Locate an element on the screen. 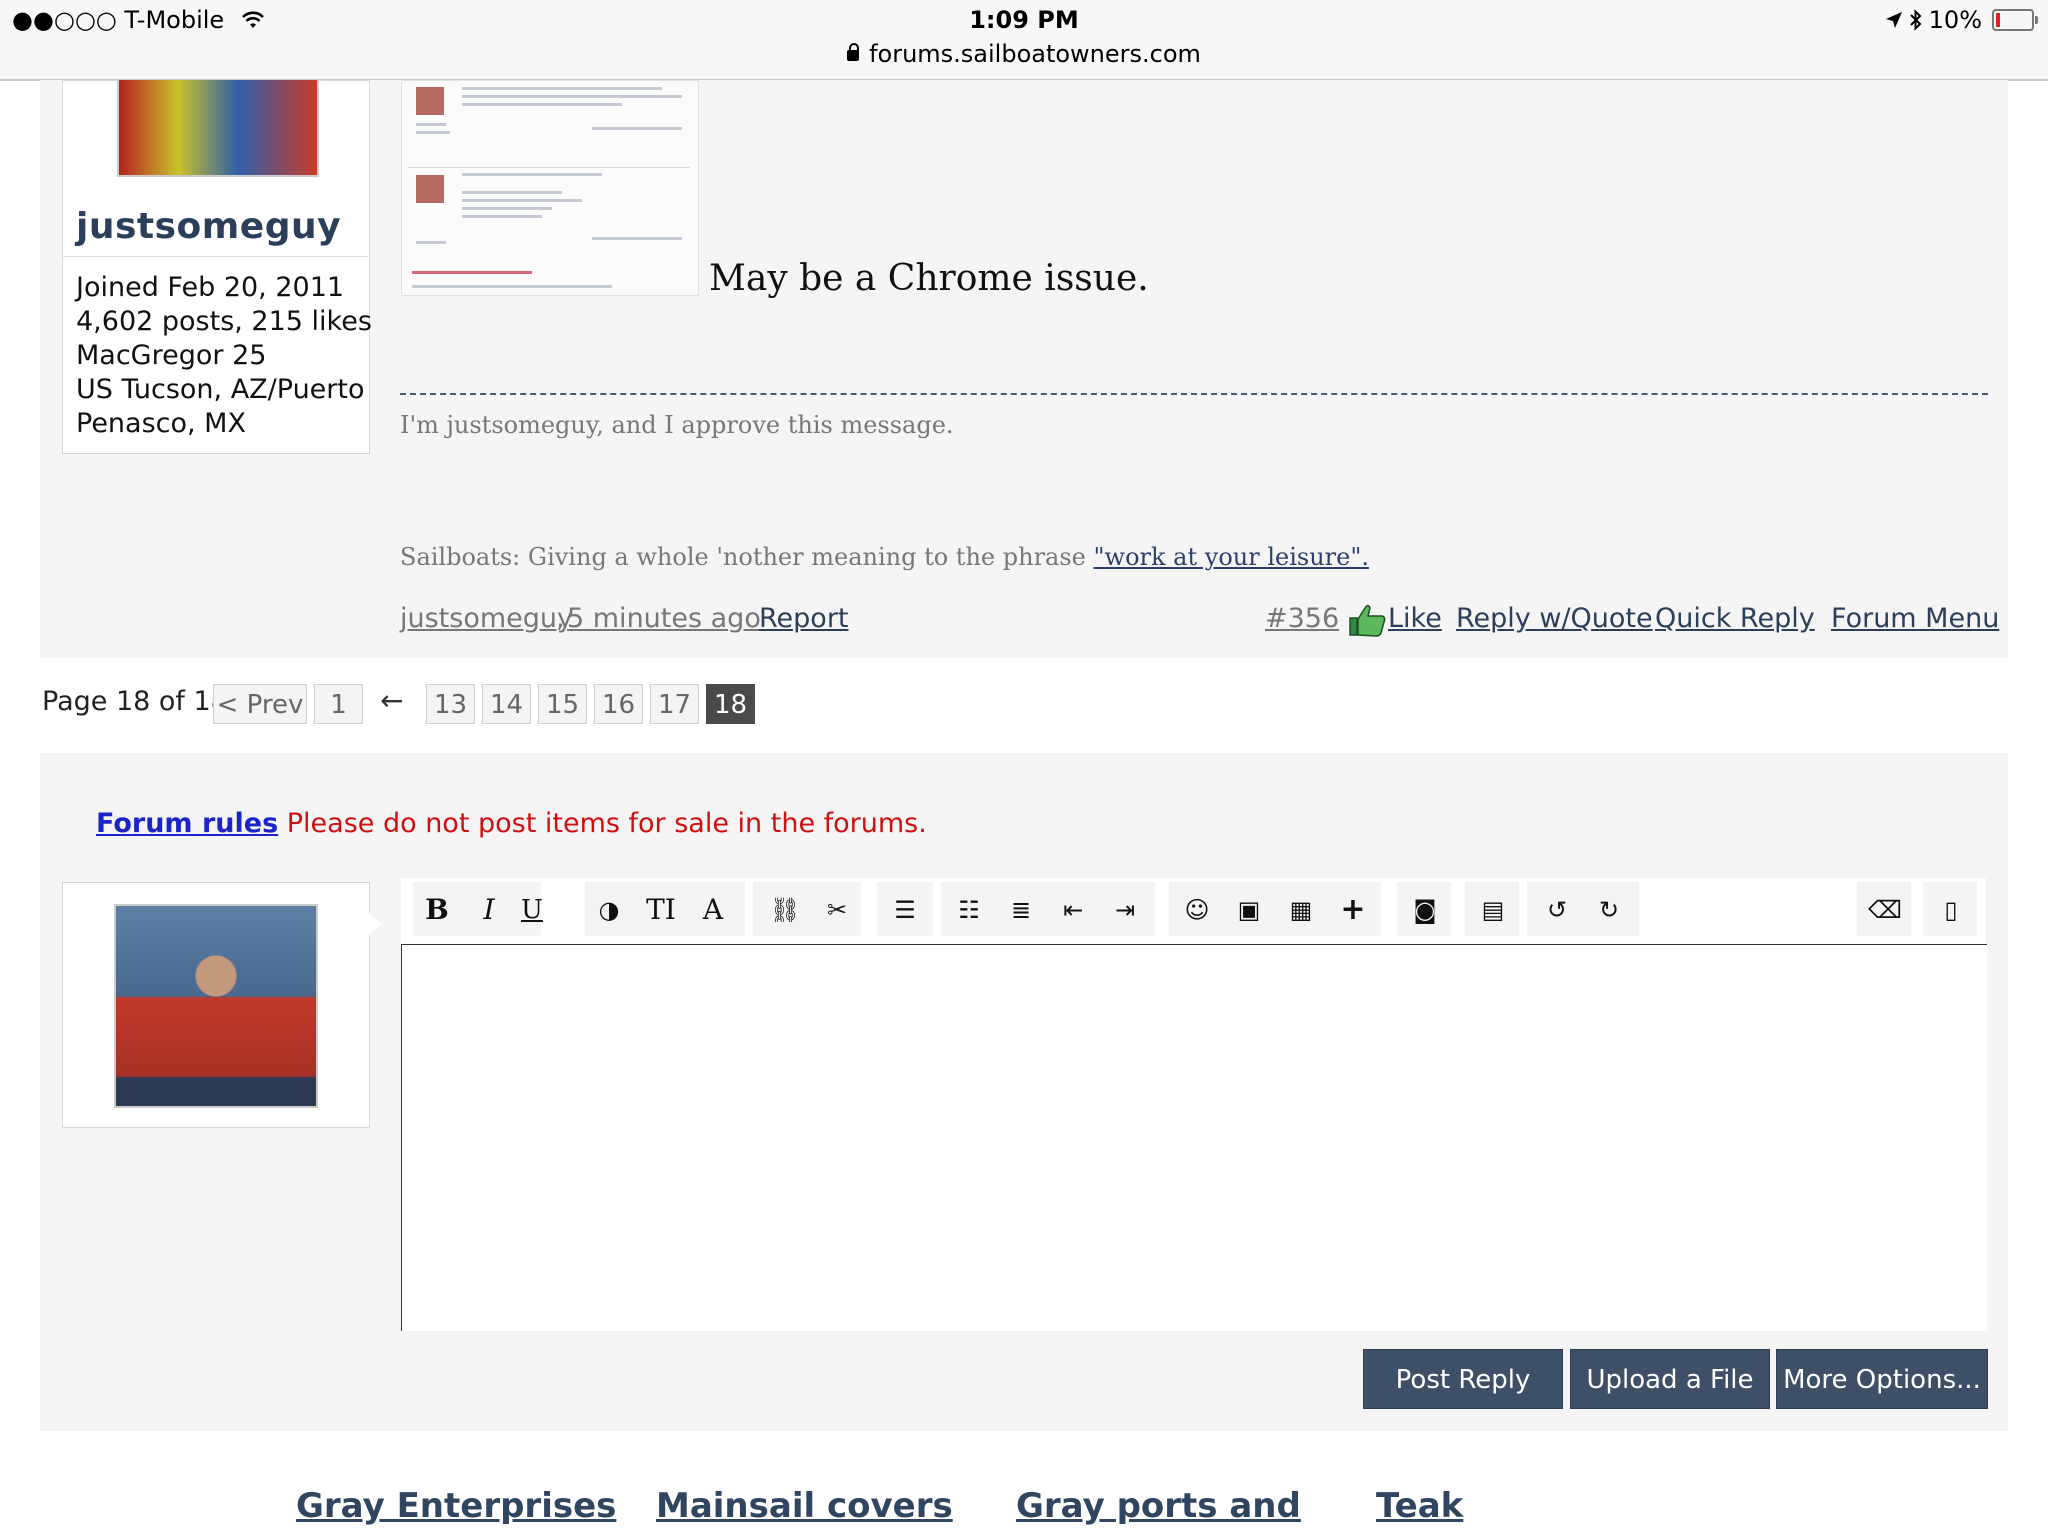 This screenshot has height=1536, width=2048. prev-page-button: < Prev is located at coordinates (260, 704).